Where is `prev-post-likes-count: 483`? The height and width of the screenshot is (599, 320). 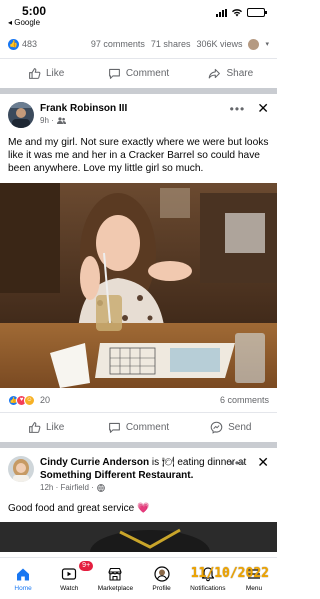 prev-post-likes-count: 483 is located at coordinates (30, 44).